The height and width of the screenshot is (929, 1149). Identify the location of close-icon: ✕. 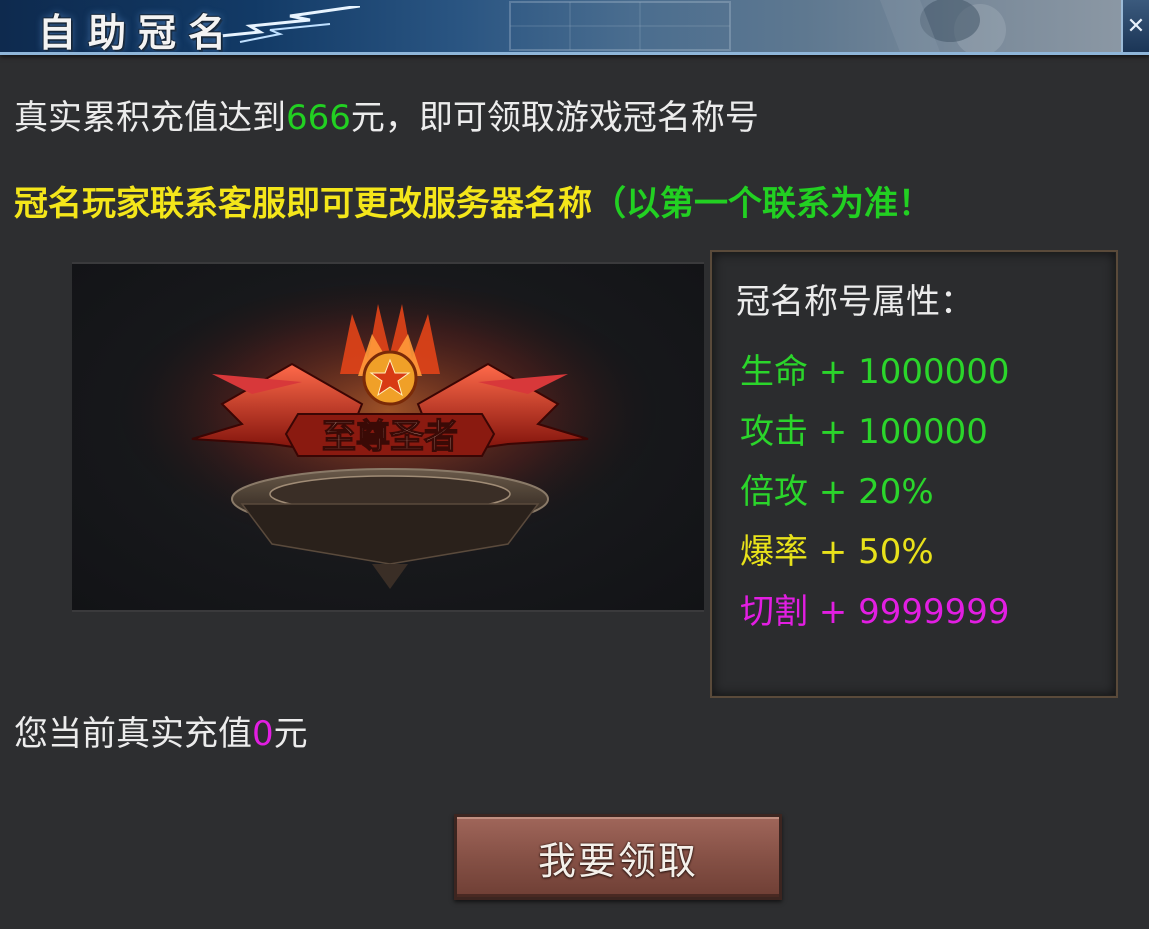
(1136, 26).